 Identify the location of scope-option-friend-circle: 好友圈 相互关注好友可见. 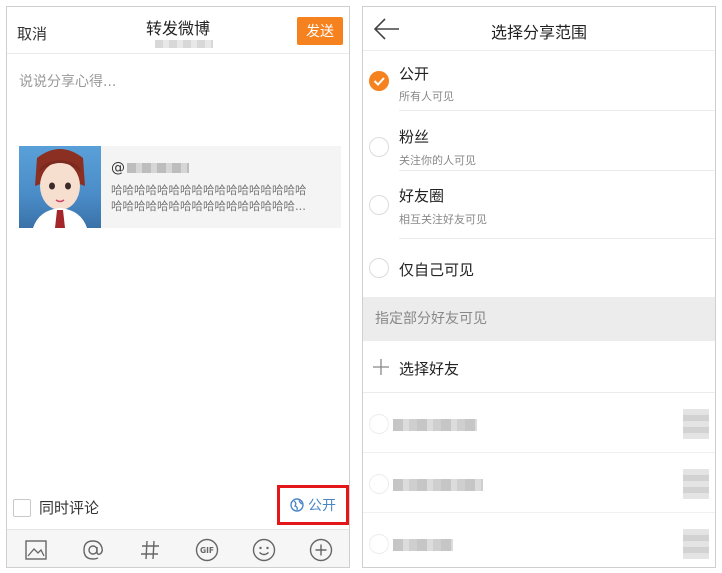
(539, 205).